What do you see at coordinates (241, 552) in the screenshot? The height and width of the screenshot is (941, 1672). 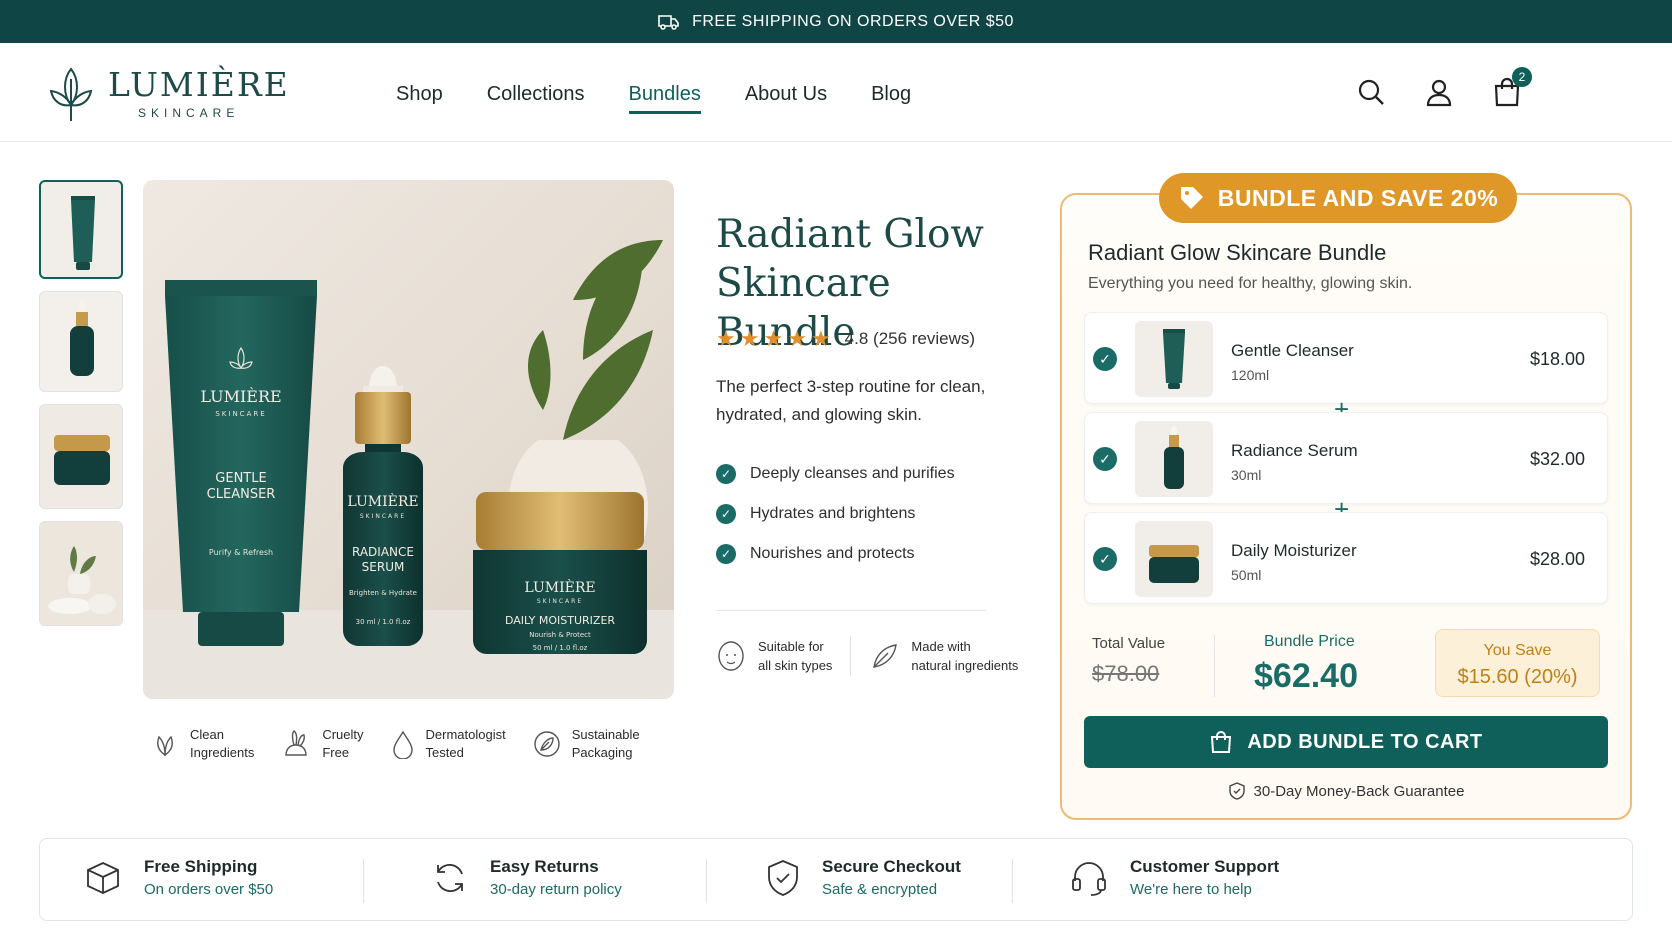 I see `tube-tagline: Purify & Refresh` at bounding box center [241, 552].